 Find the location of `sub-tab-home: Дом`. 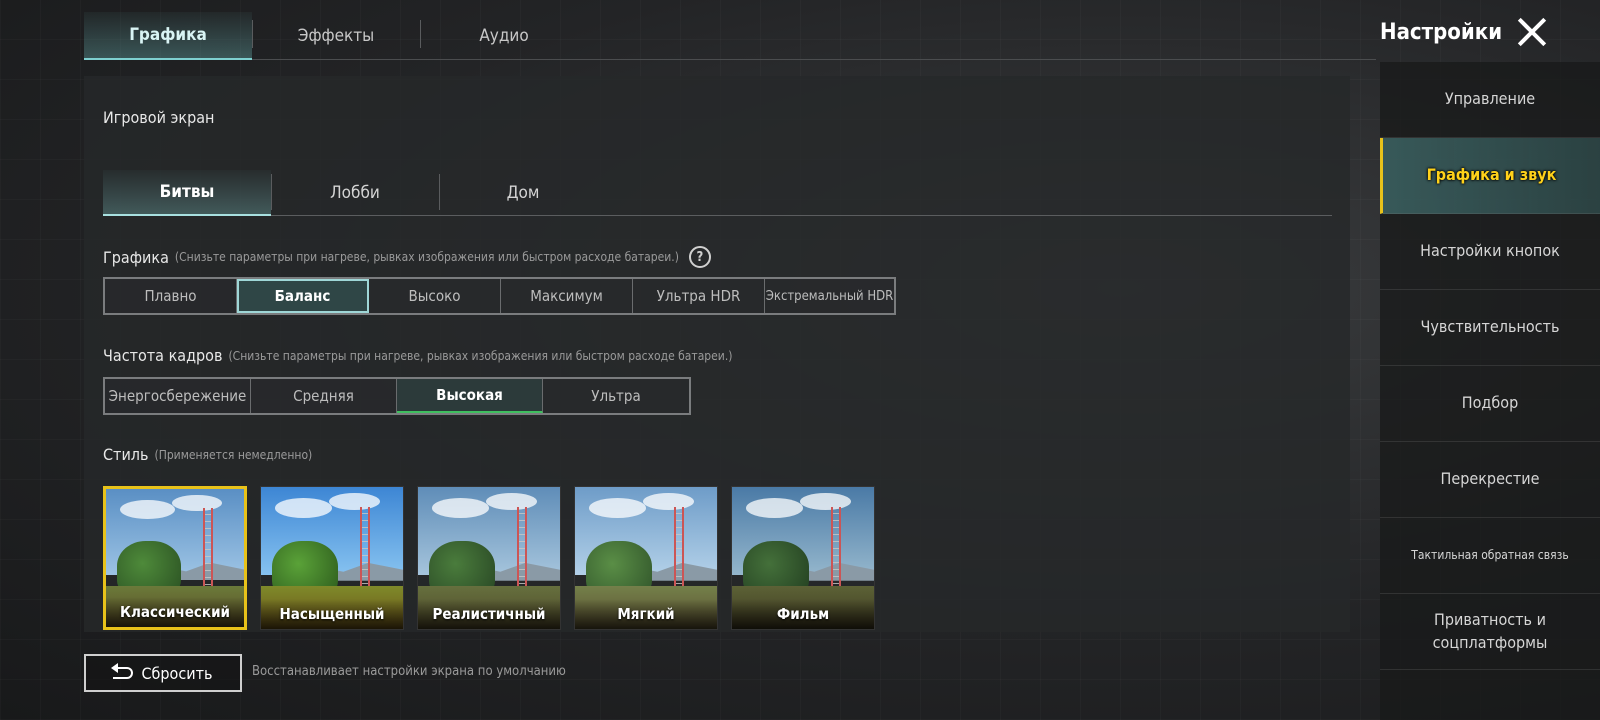

sub-tab-home: Дом is located at coordinates (523, 193).